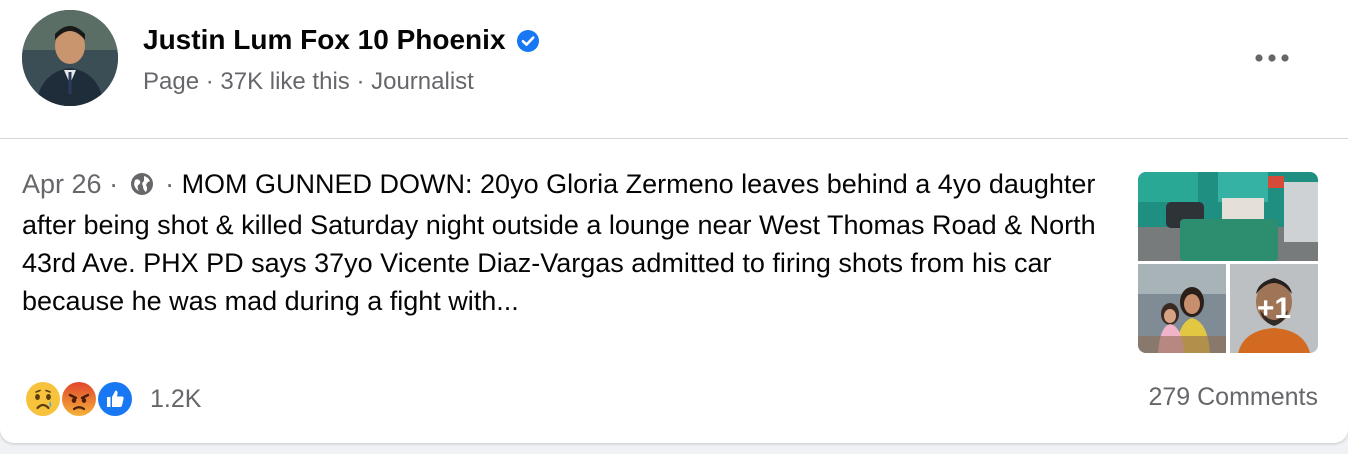  What do you see at coordinates (142, 187) in the screenshot?
I see `globe-icon` at bounding box center [142, 187].